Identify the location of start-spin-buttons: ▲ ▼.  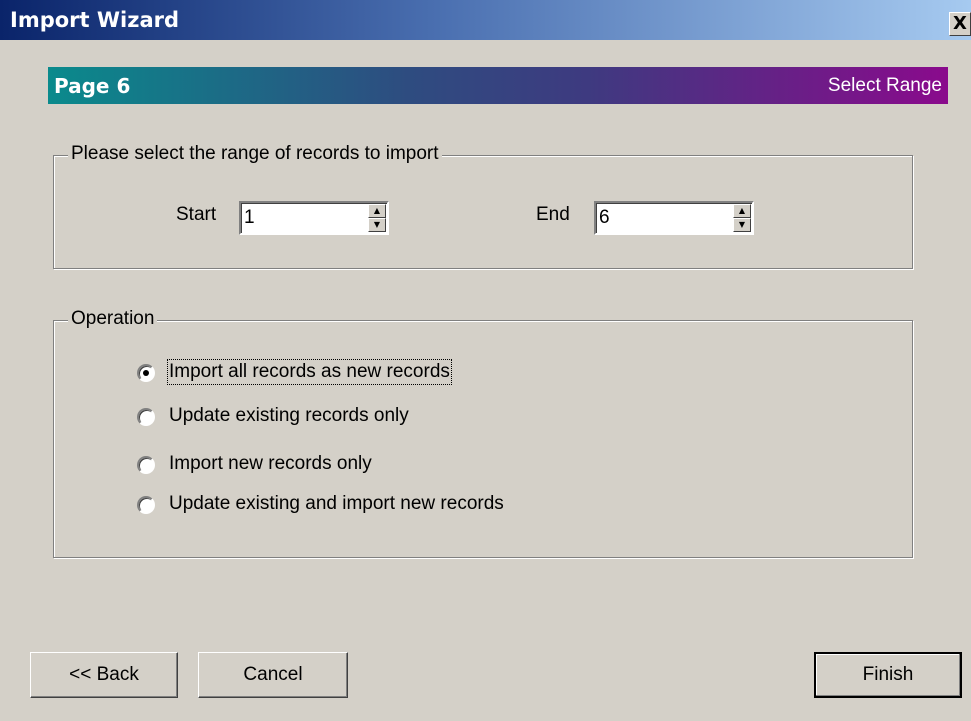
(377, 218).